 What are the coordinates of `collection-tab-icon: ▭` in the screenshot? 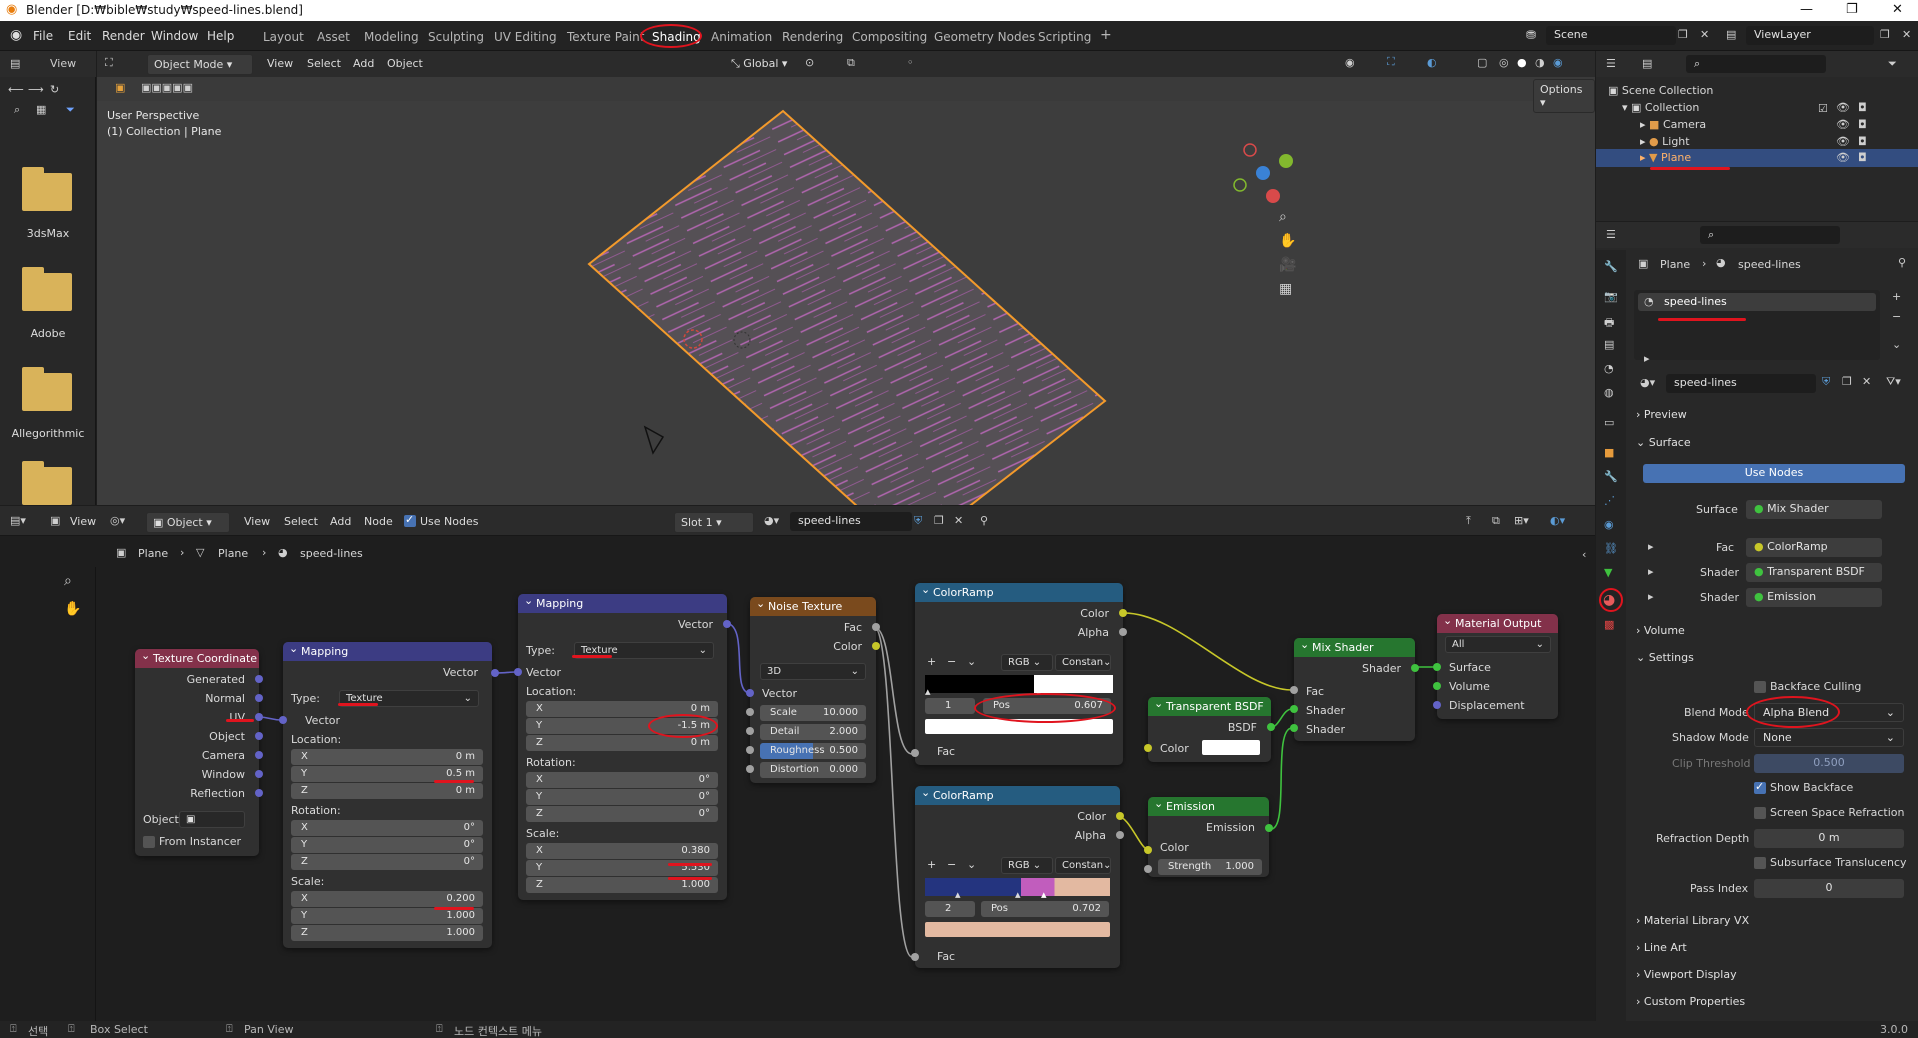 It's located at (1609, 422).